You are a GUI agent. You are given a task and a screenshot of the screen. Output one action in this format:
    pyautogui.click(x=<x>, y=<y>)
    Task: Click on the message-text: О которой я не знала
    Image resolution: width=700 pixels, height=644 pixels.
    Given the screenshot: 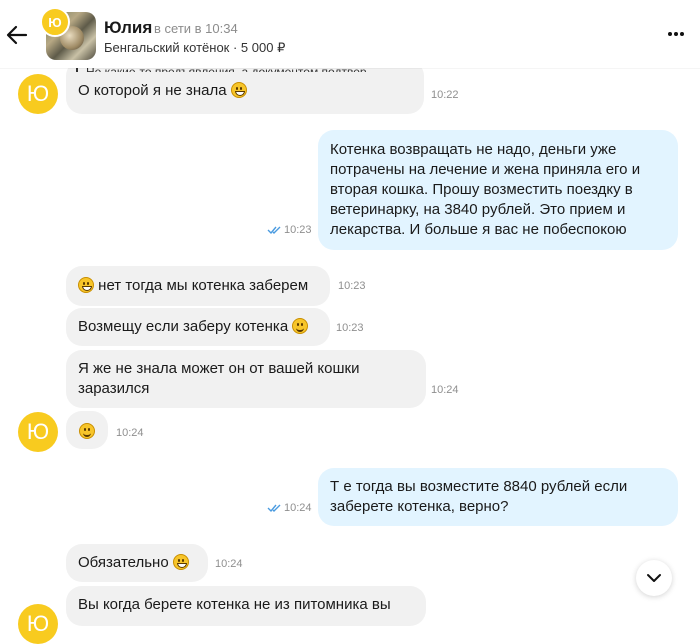 What is the action you would take?
    pyautogui.click(x=162, y=90)
    